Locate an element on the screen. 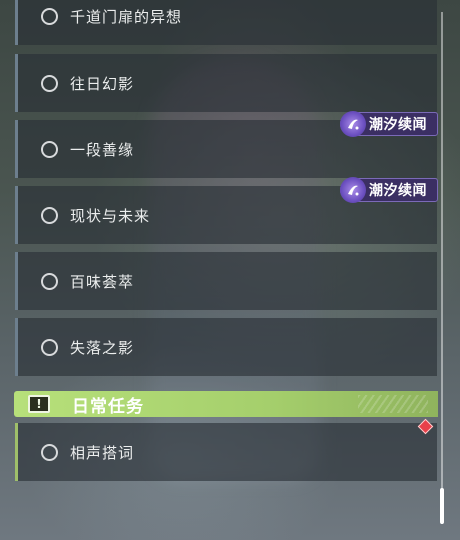 This screenshot has height=540, width=460. quest-label: 往日幻影 is located at coordinates (102, 83).